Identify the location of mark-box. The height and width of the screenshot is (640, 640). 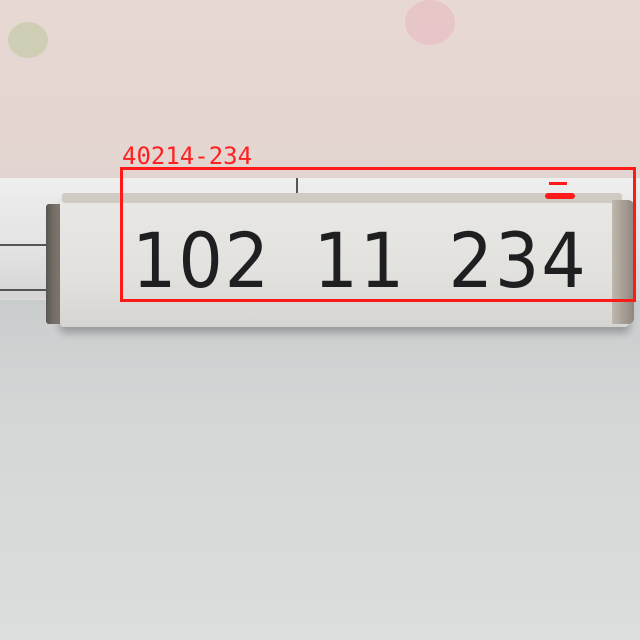
(560, 196).